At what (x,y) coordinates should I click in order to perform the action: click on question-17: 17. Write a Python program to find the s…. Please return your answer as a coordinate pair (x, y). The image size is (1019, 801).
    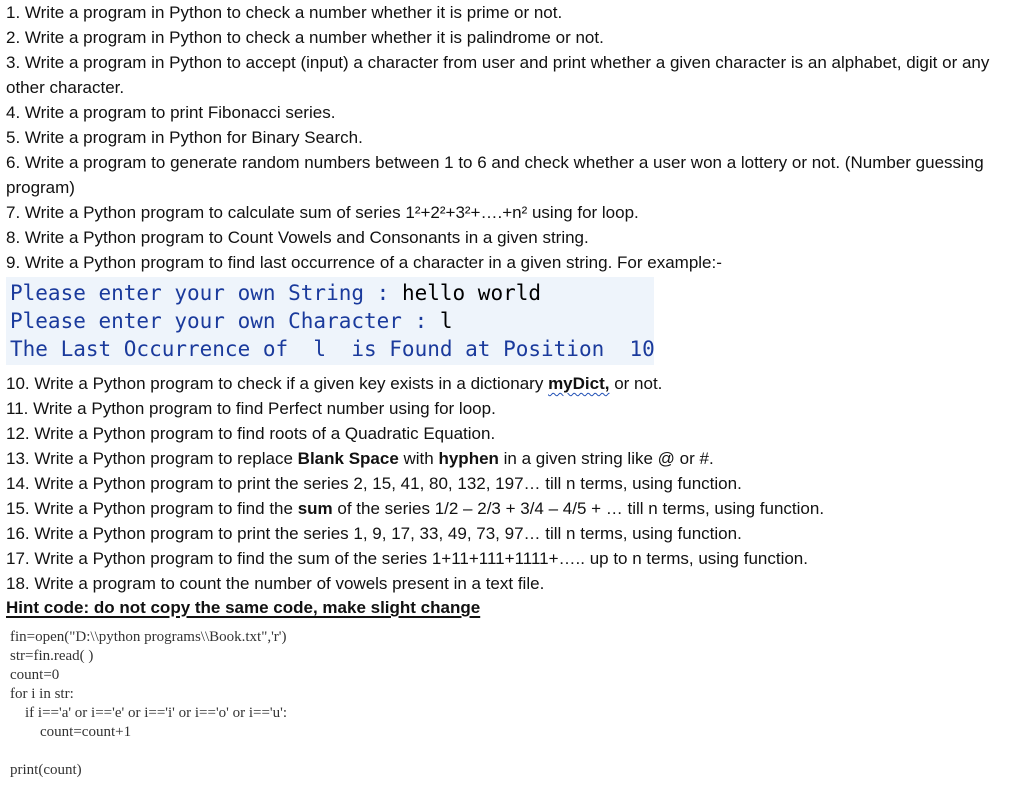
    Looking at the image, I should click on (407, 558).